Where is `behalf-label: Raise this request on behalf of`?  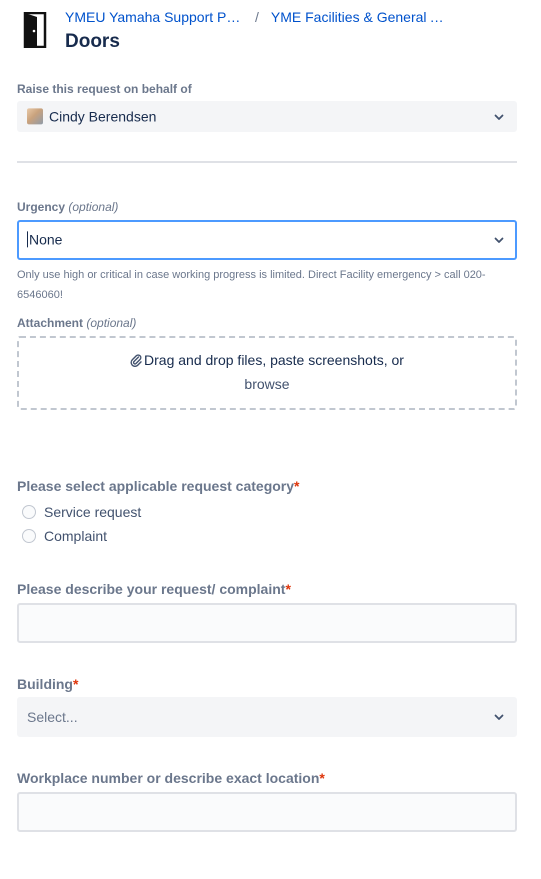 behalf-label: Raise this request on behalf of is located at coordinates (104, 89).